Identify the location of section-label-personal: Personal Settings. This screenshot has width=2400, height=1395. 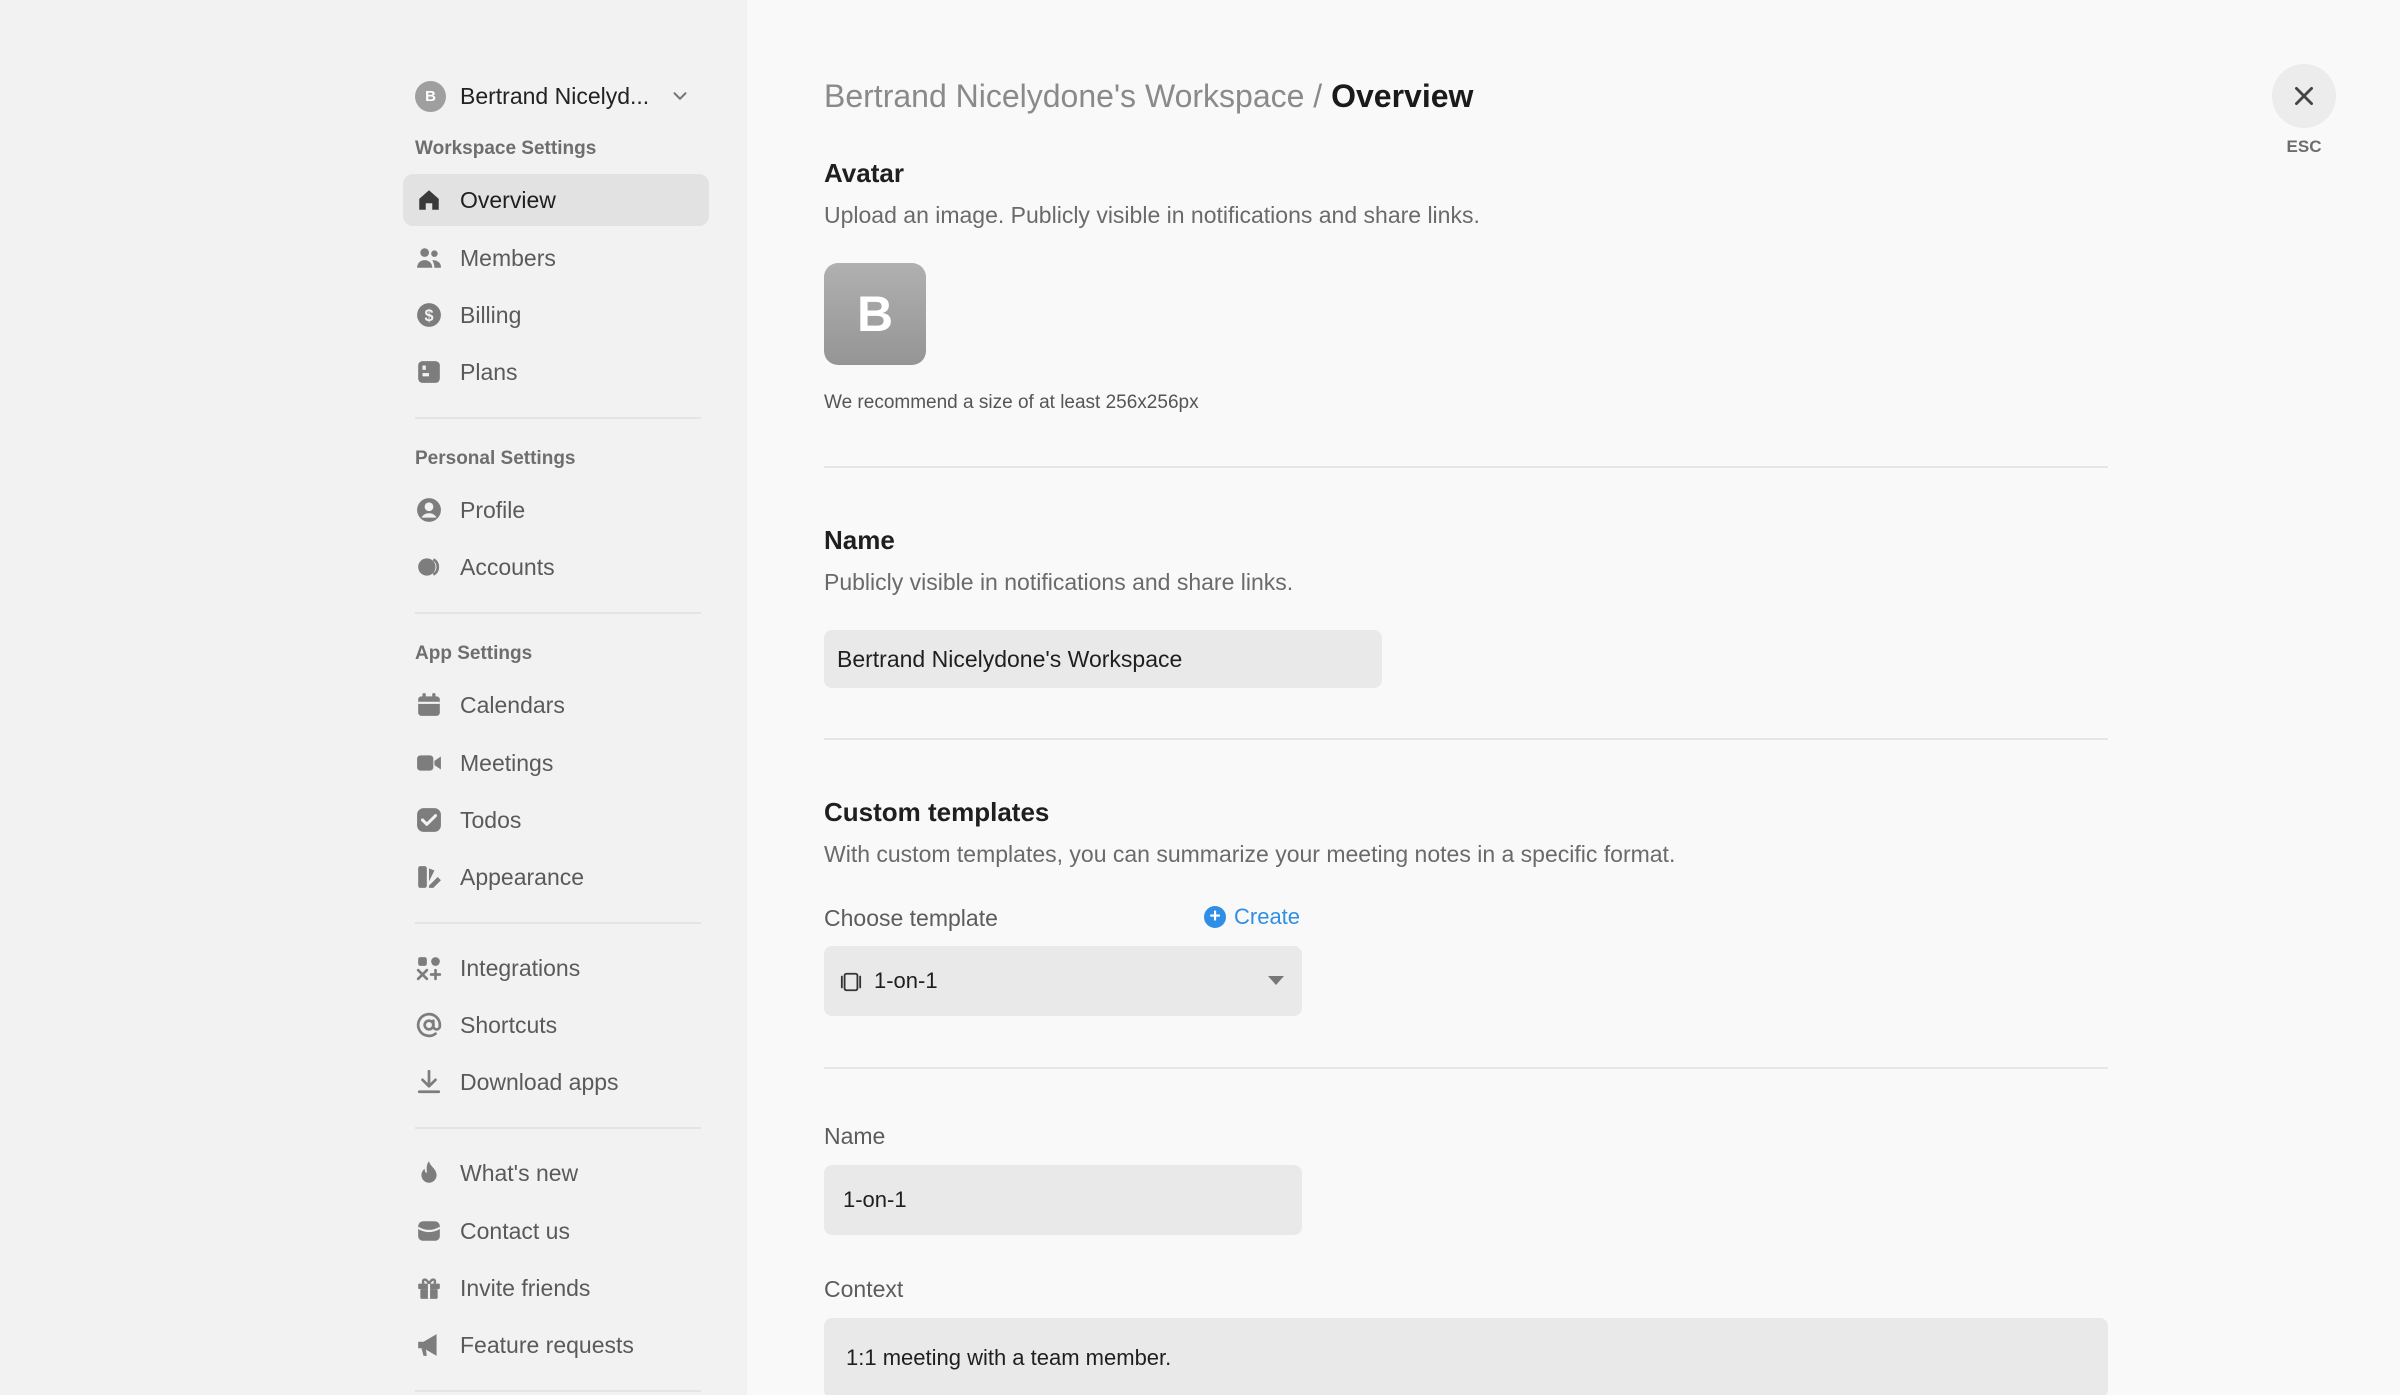
(495, 458).